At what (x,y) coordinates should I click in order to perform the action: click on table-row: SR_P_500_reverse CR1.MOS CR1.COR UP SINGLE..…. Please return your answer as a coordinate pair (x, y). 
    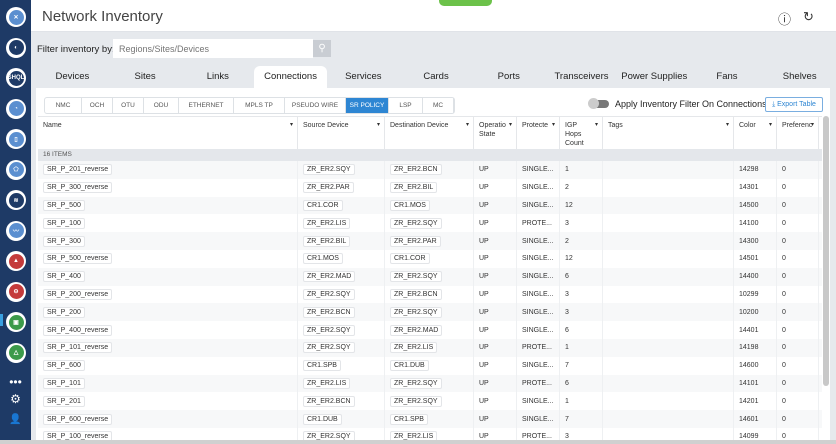
    Looking at the image, I should click on (430, 258).